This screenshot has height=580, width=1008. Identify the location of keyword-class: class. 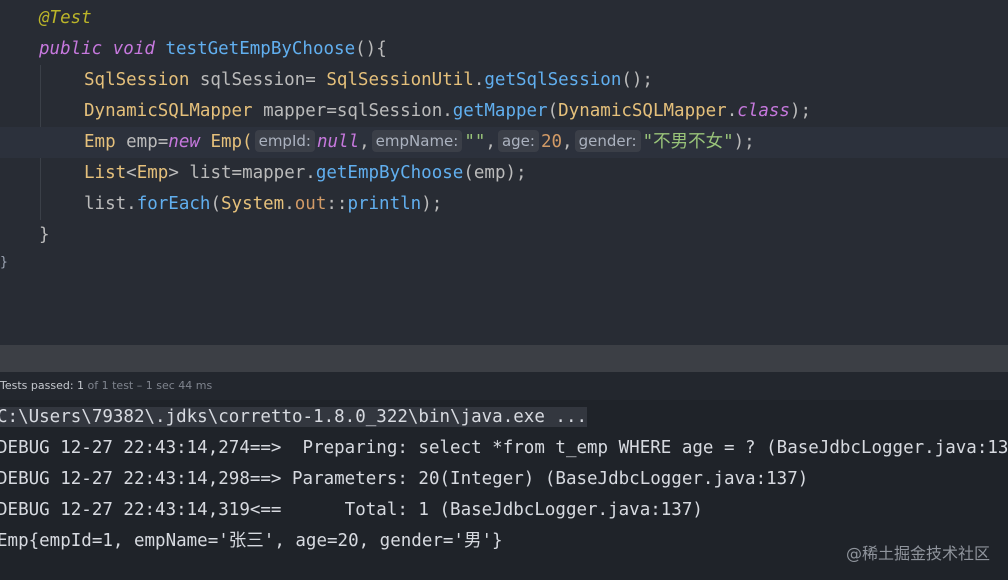
(763, 111).